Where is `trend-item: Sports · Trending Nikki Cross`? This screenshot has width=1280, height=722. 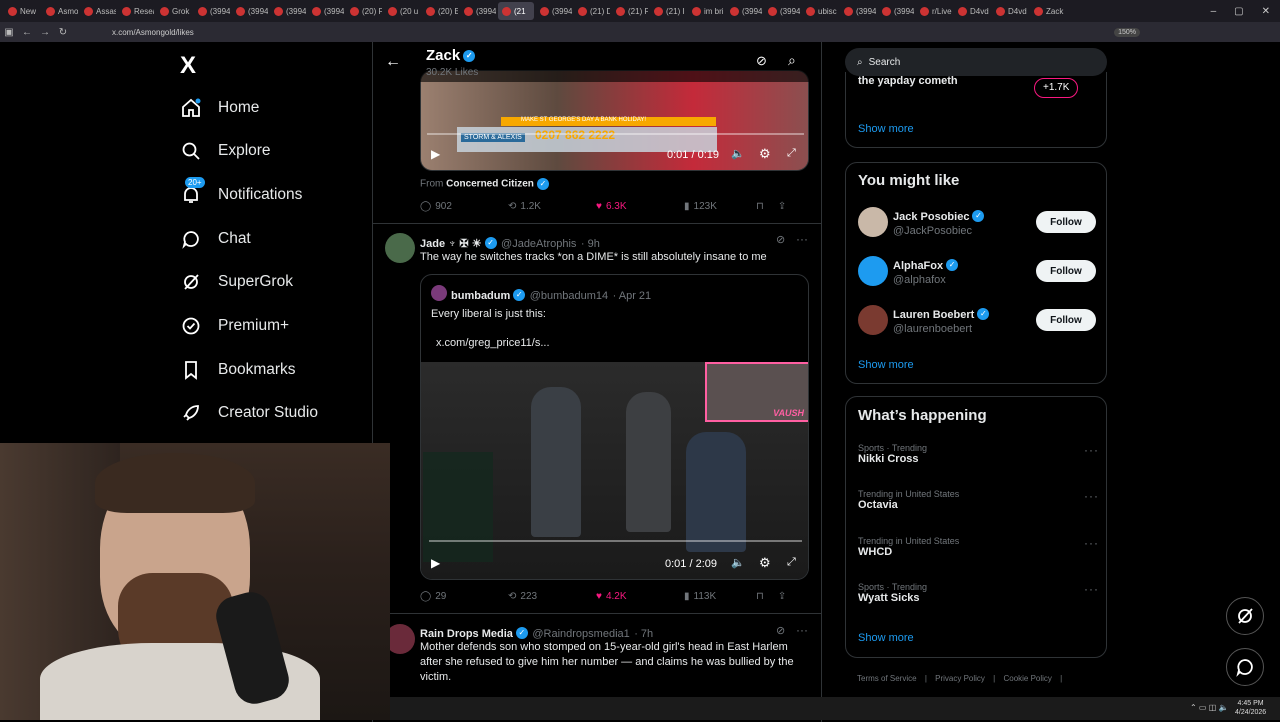 trend-item: Sports · Trending Nikki Cross is located at coordinates (892, 454).